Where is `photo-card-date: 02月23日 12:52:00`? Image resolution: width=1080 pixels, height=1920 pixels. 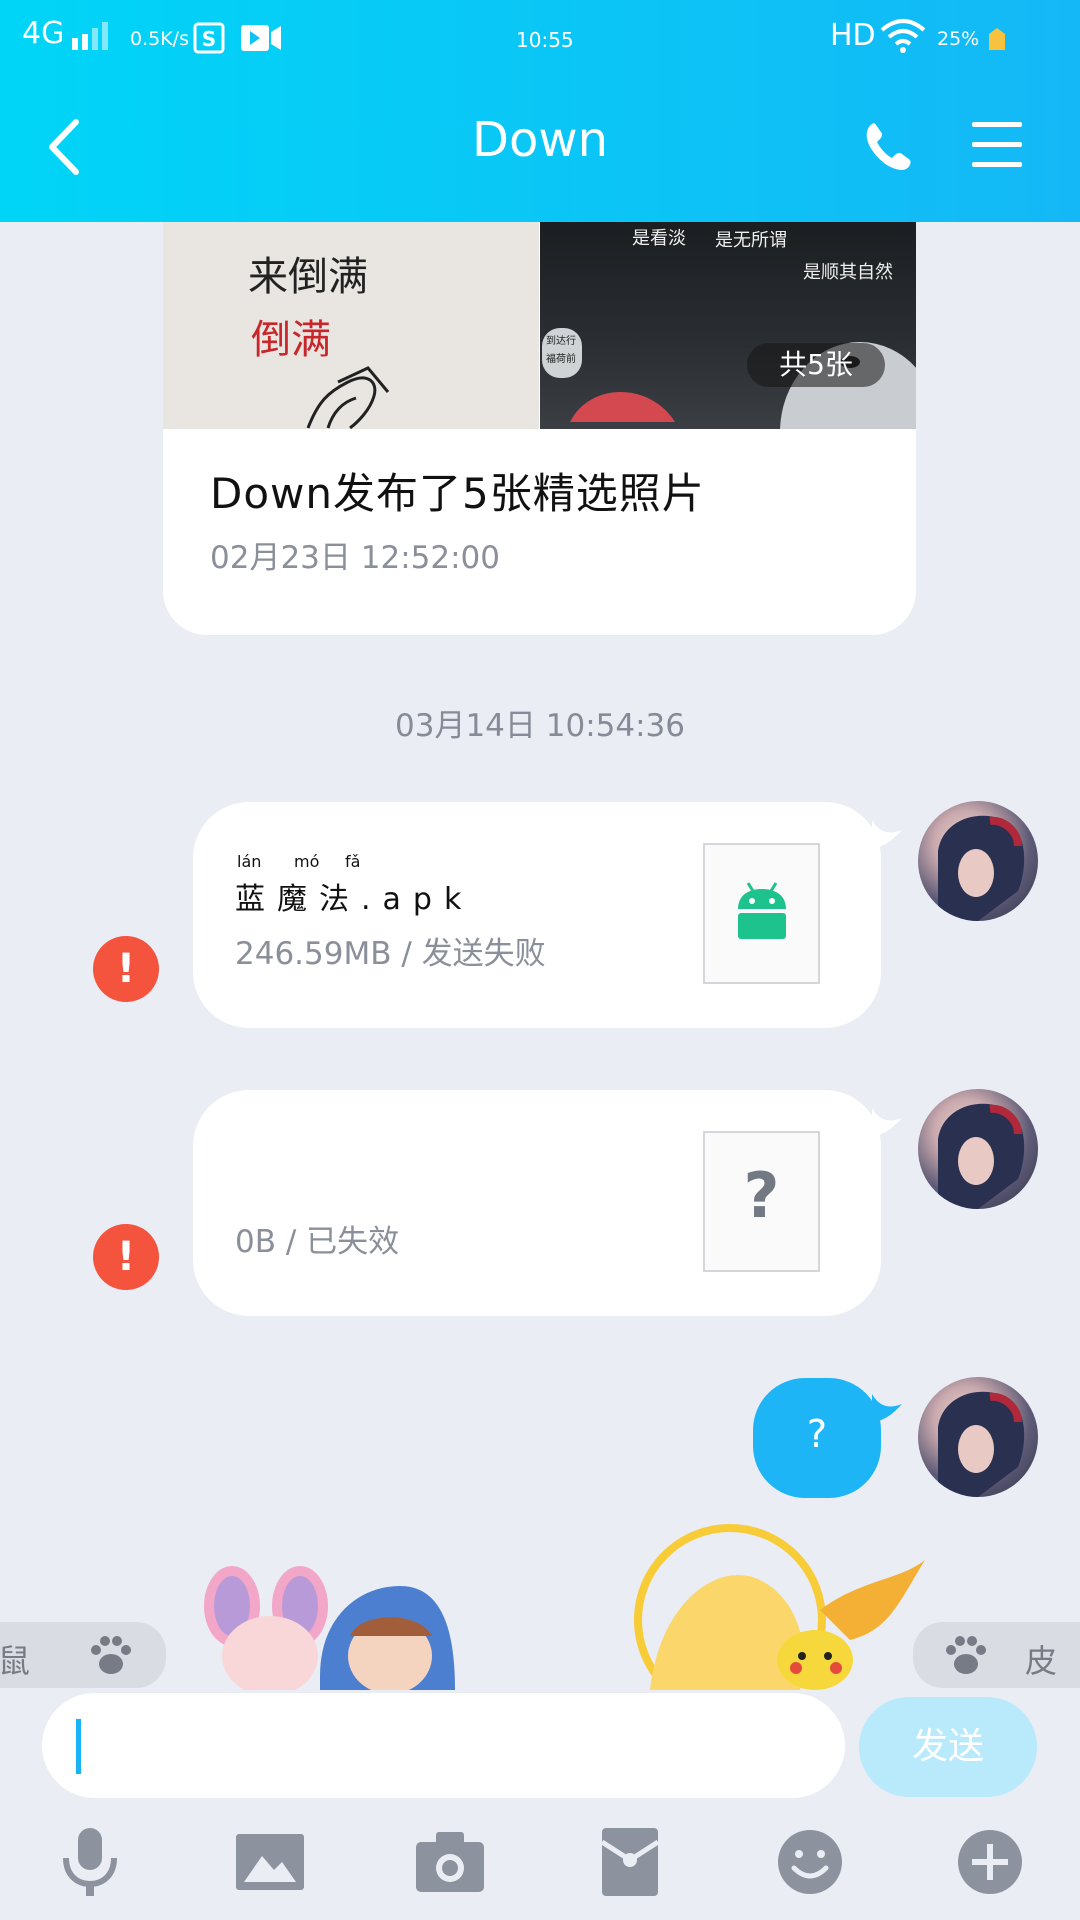 photo-card-date: 02月23日 12:52:00 is located at coordinates (355, 558).